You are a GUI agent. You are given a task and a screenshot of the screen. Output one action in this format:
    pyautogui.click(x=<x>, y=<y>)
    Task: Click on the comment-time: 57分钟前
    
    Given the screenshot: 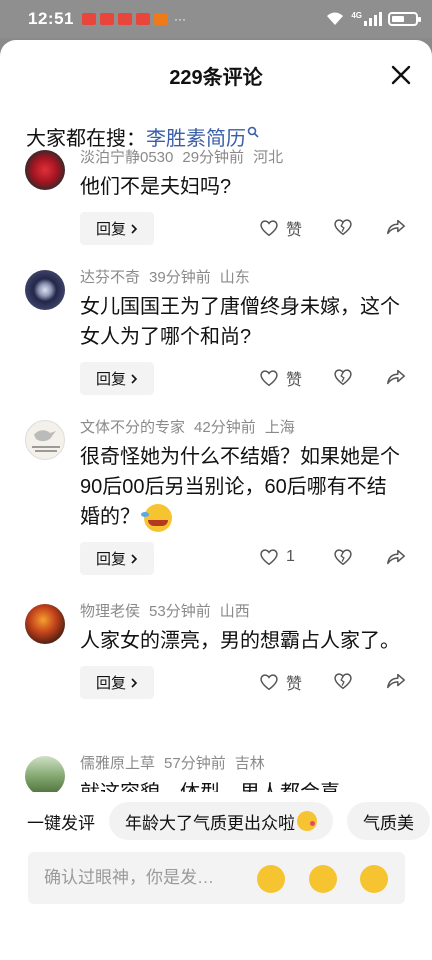 What is the action you would take?
    pyautogui.click(x=195, y=763)
    